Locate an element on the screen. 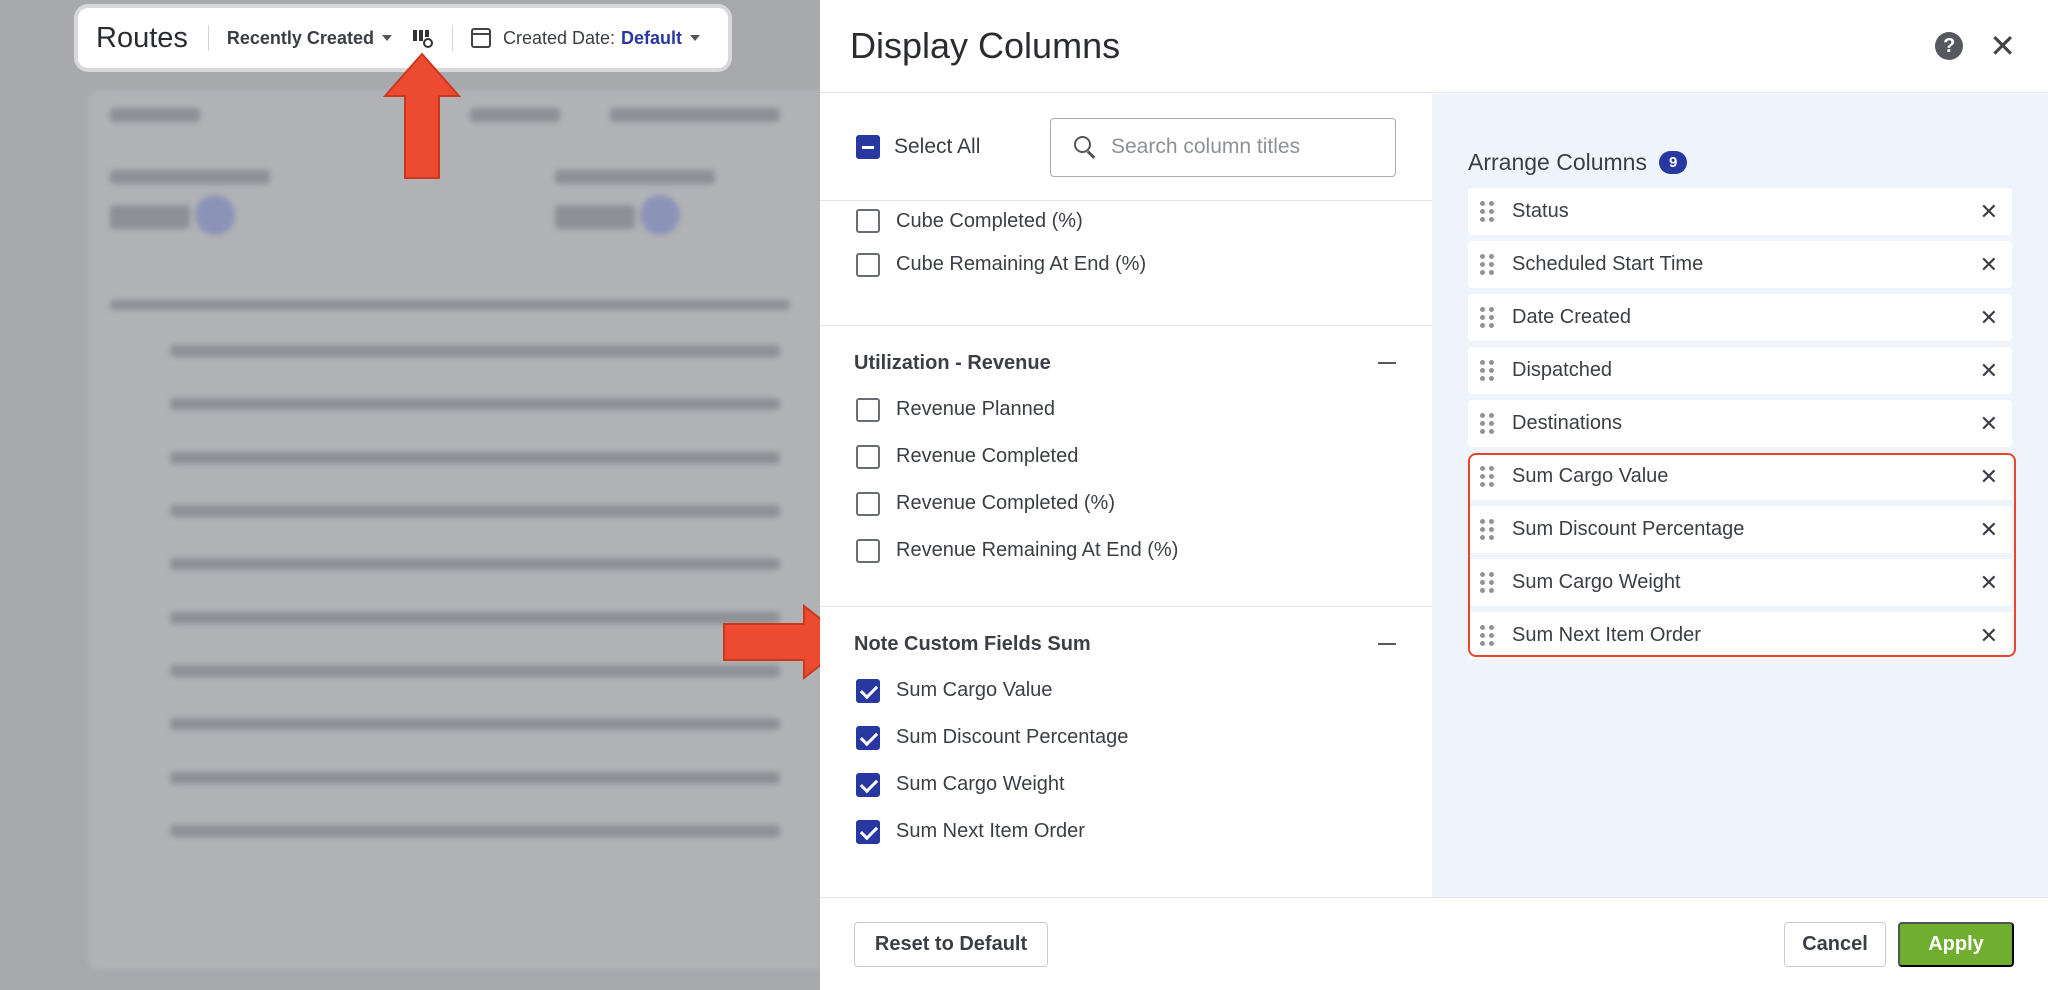 The width and height of the screenshot is (2048, 990). option-label: Revenue Remaining At End (%) is located at coordinates (1037, 550).